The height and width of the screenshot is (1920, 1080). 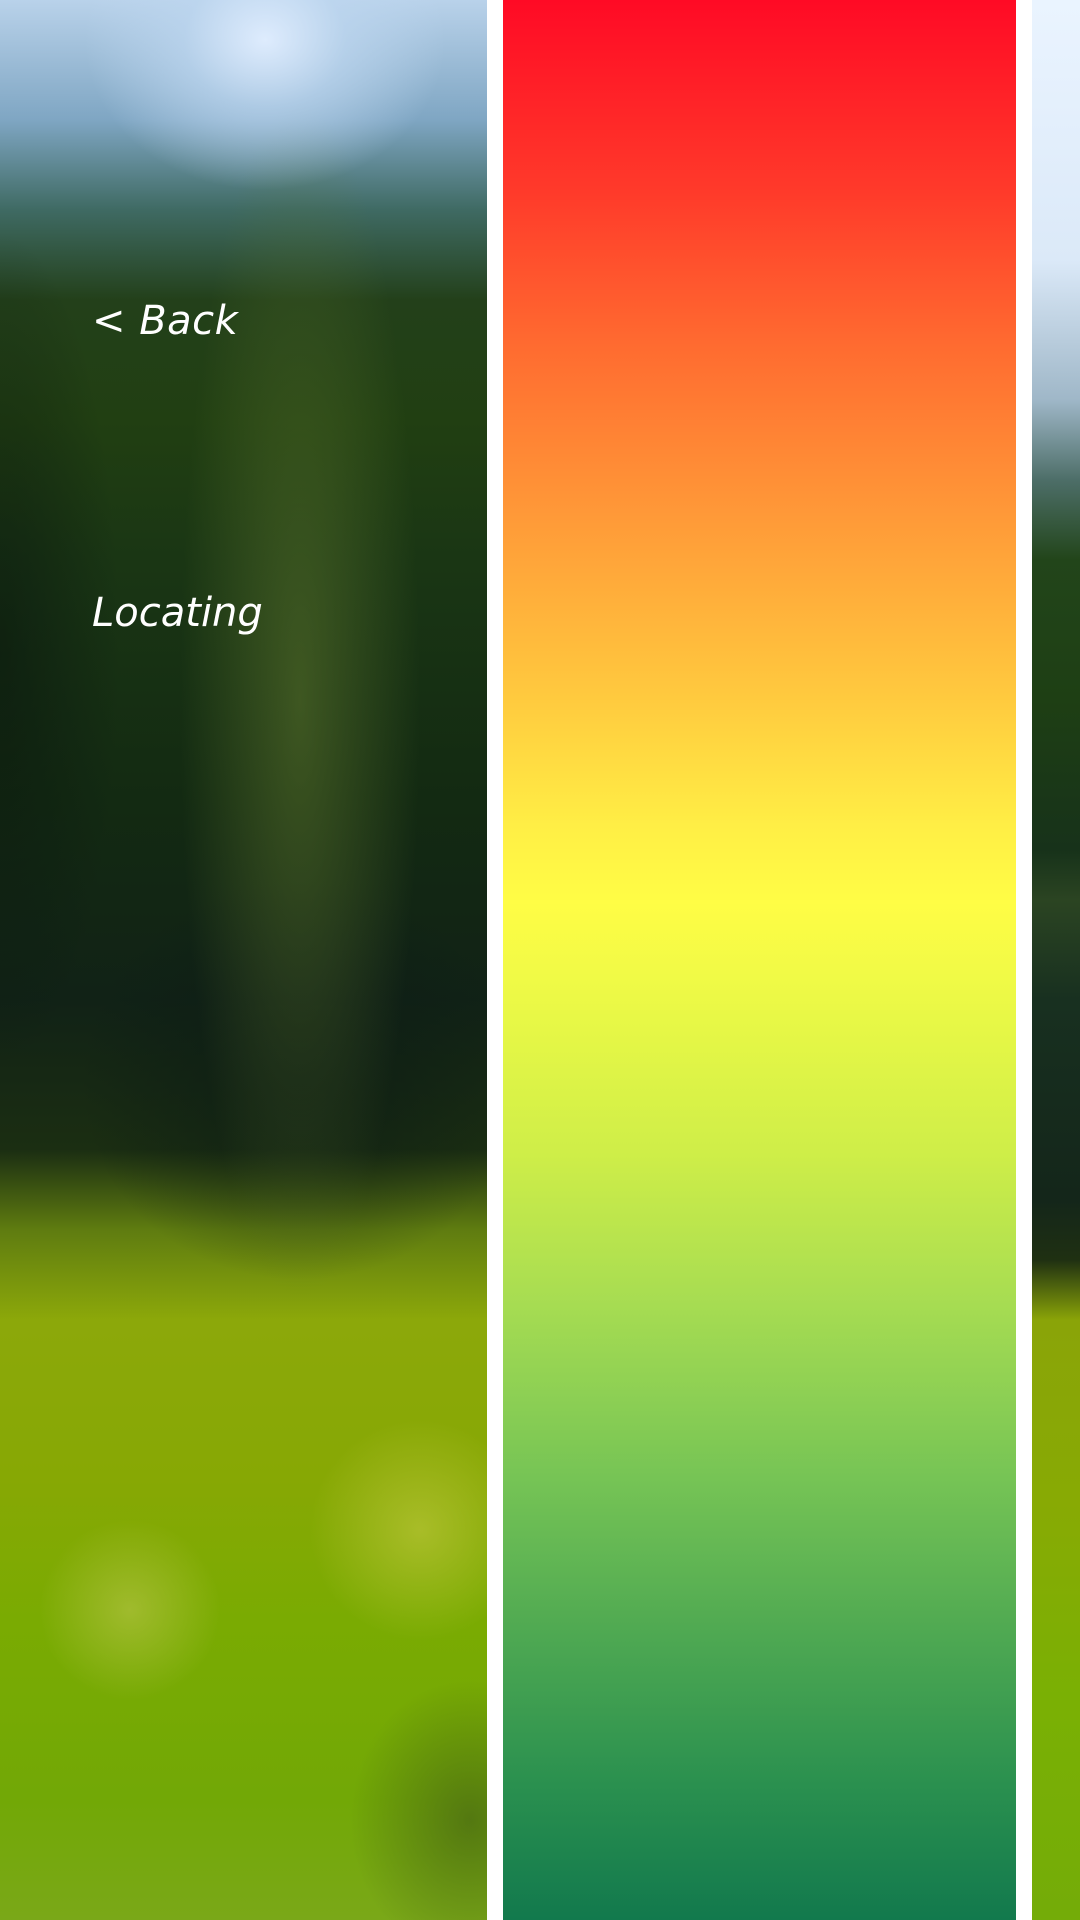 What do you see at coordinates (177, 613) in the screenshot?
I see `locating-status-text: Locating` at bounding box center [177, 613].